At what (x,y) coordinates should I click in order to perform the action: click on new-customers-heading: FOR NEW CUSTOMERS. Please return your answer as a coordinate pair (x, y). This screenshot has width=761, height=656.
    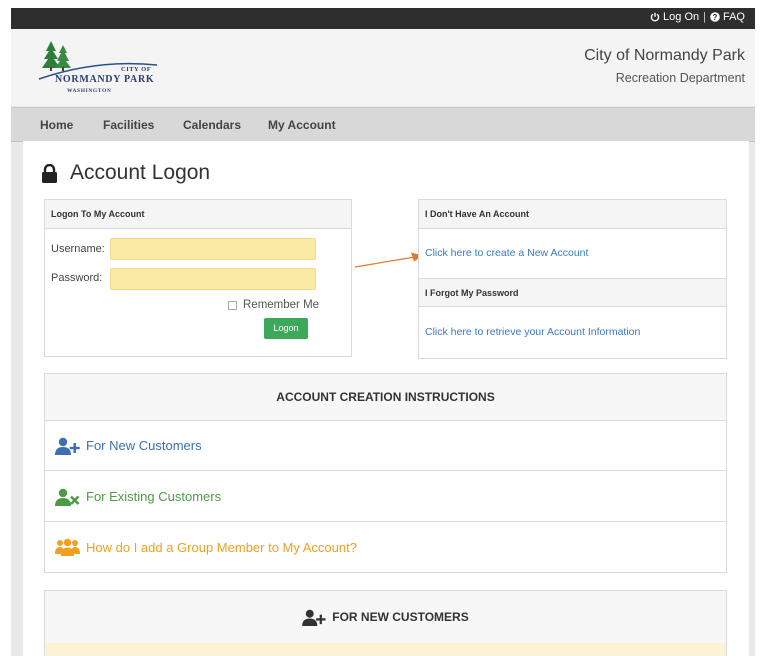
    Looking at the image, I should click on (385, 617).